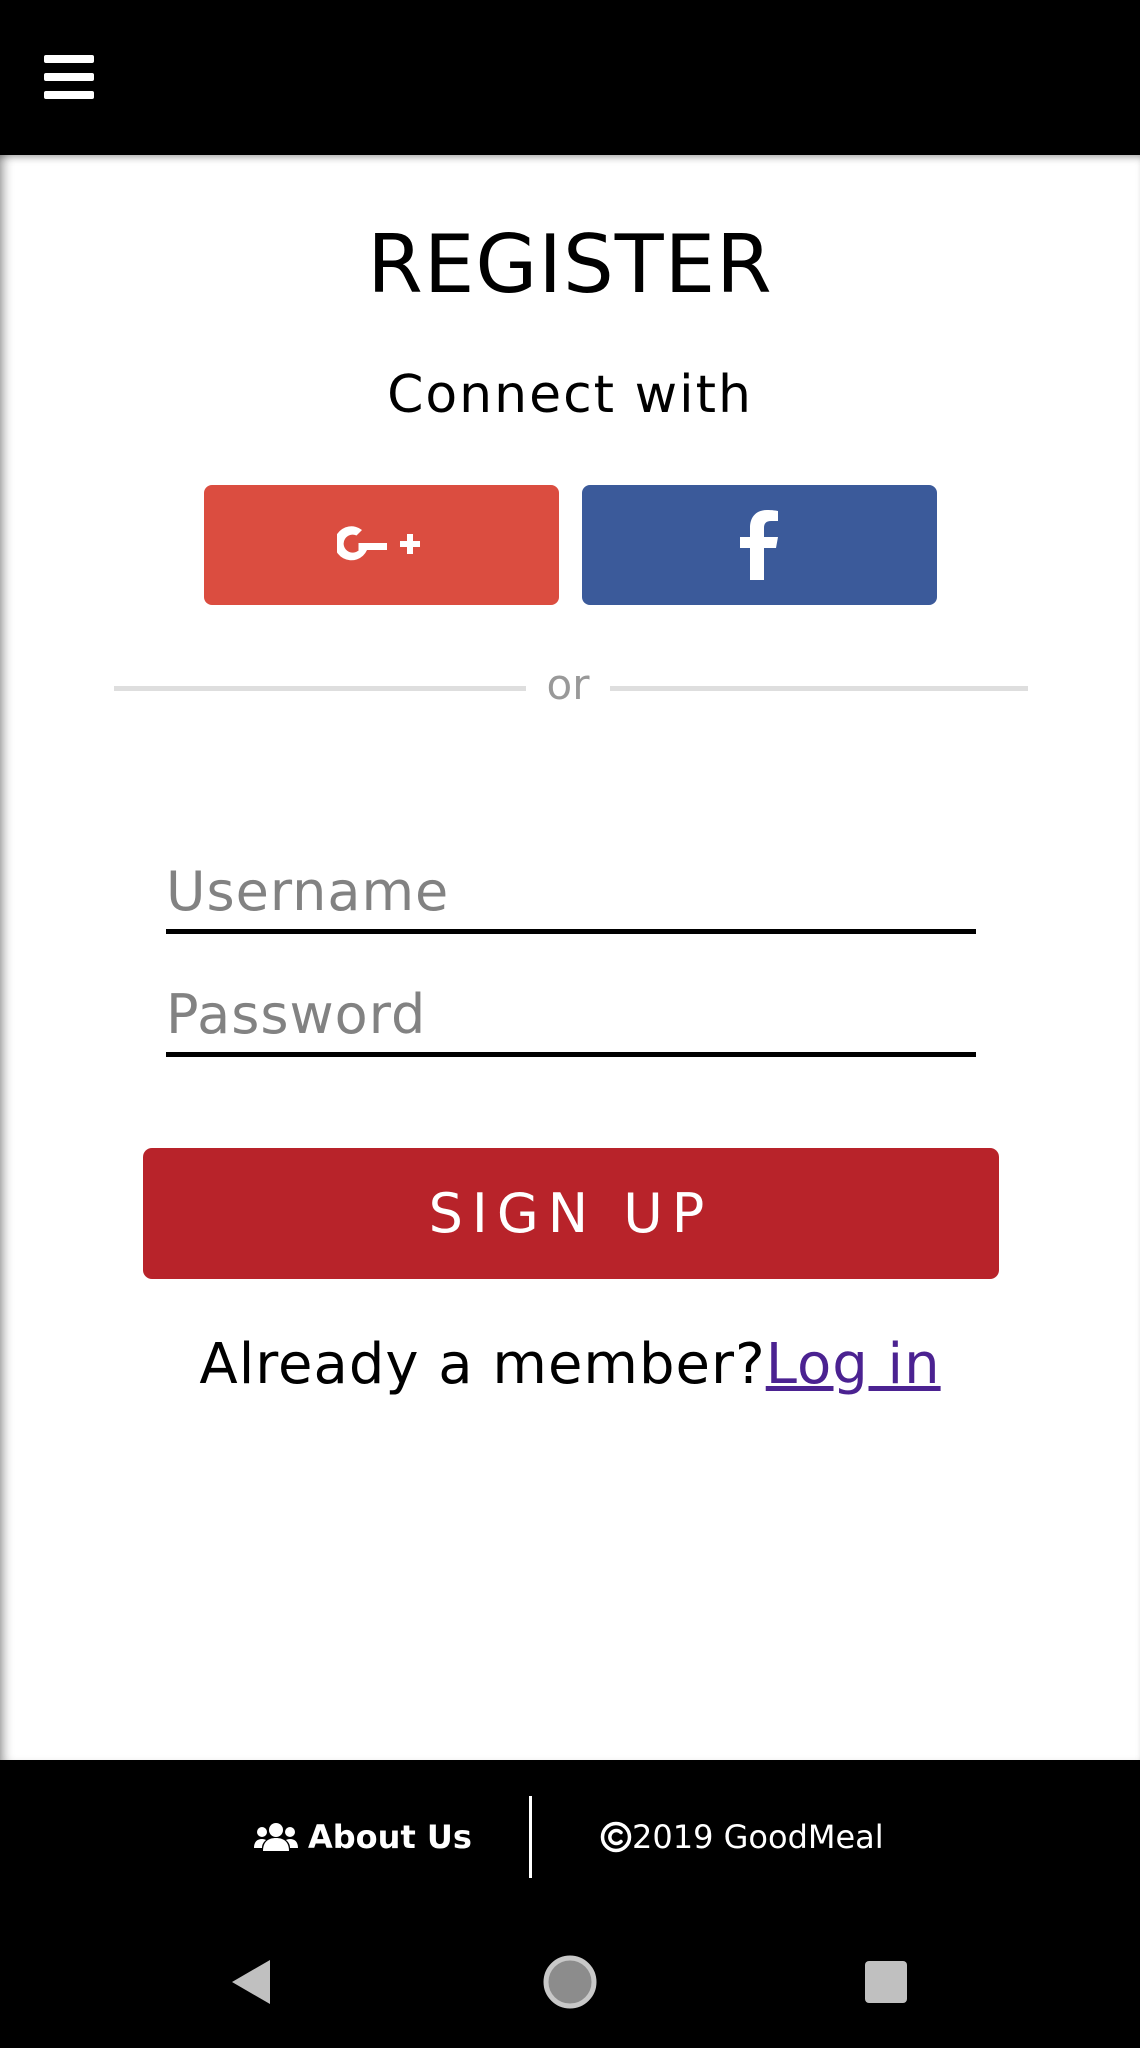 Image resolution: width=1140 pixels, height=2048 pixels. What do you see at coordinates (570, 1837) in the screenshot?
I see `footer: About Us 2019 GoodMeal` at bounding box center [570, 1837].